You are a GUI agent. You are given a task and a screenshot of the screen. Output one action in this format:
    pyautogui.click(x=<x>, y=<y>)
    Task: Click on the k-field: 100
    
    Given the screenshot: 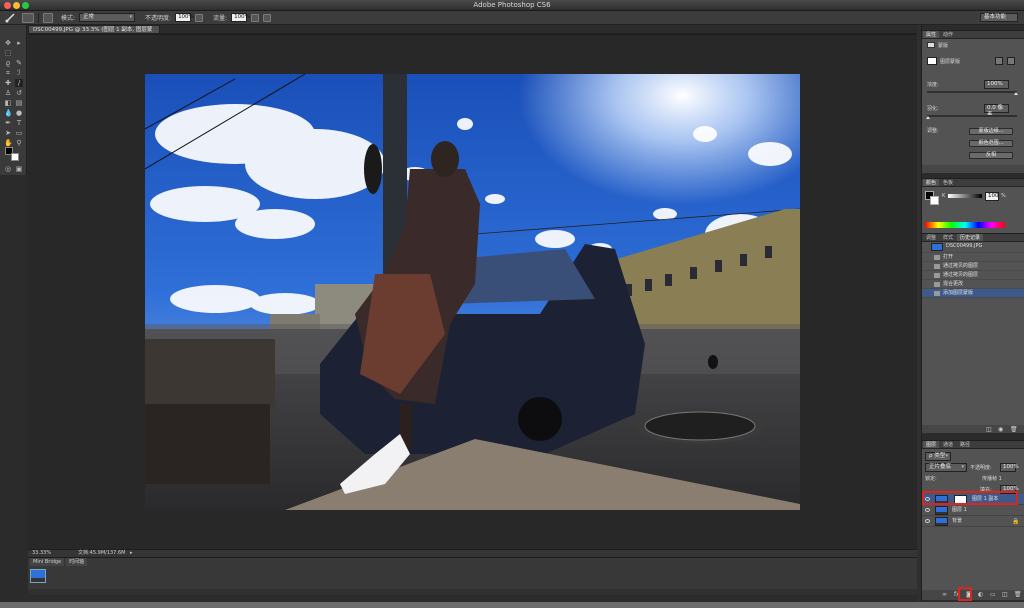 What is the action you would take?
    pyautogui.click(x=992, y=196)
    